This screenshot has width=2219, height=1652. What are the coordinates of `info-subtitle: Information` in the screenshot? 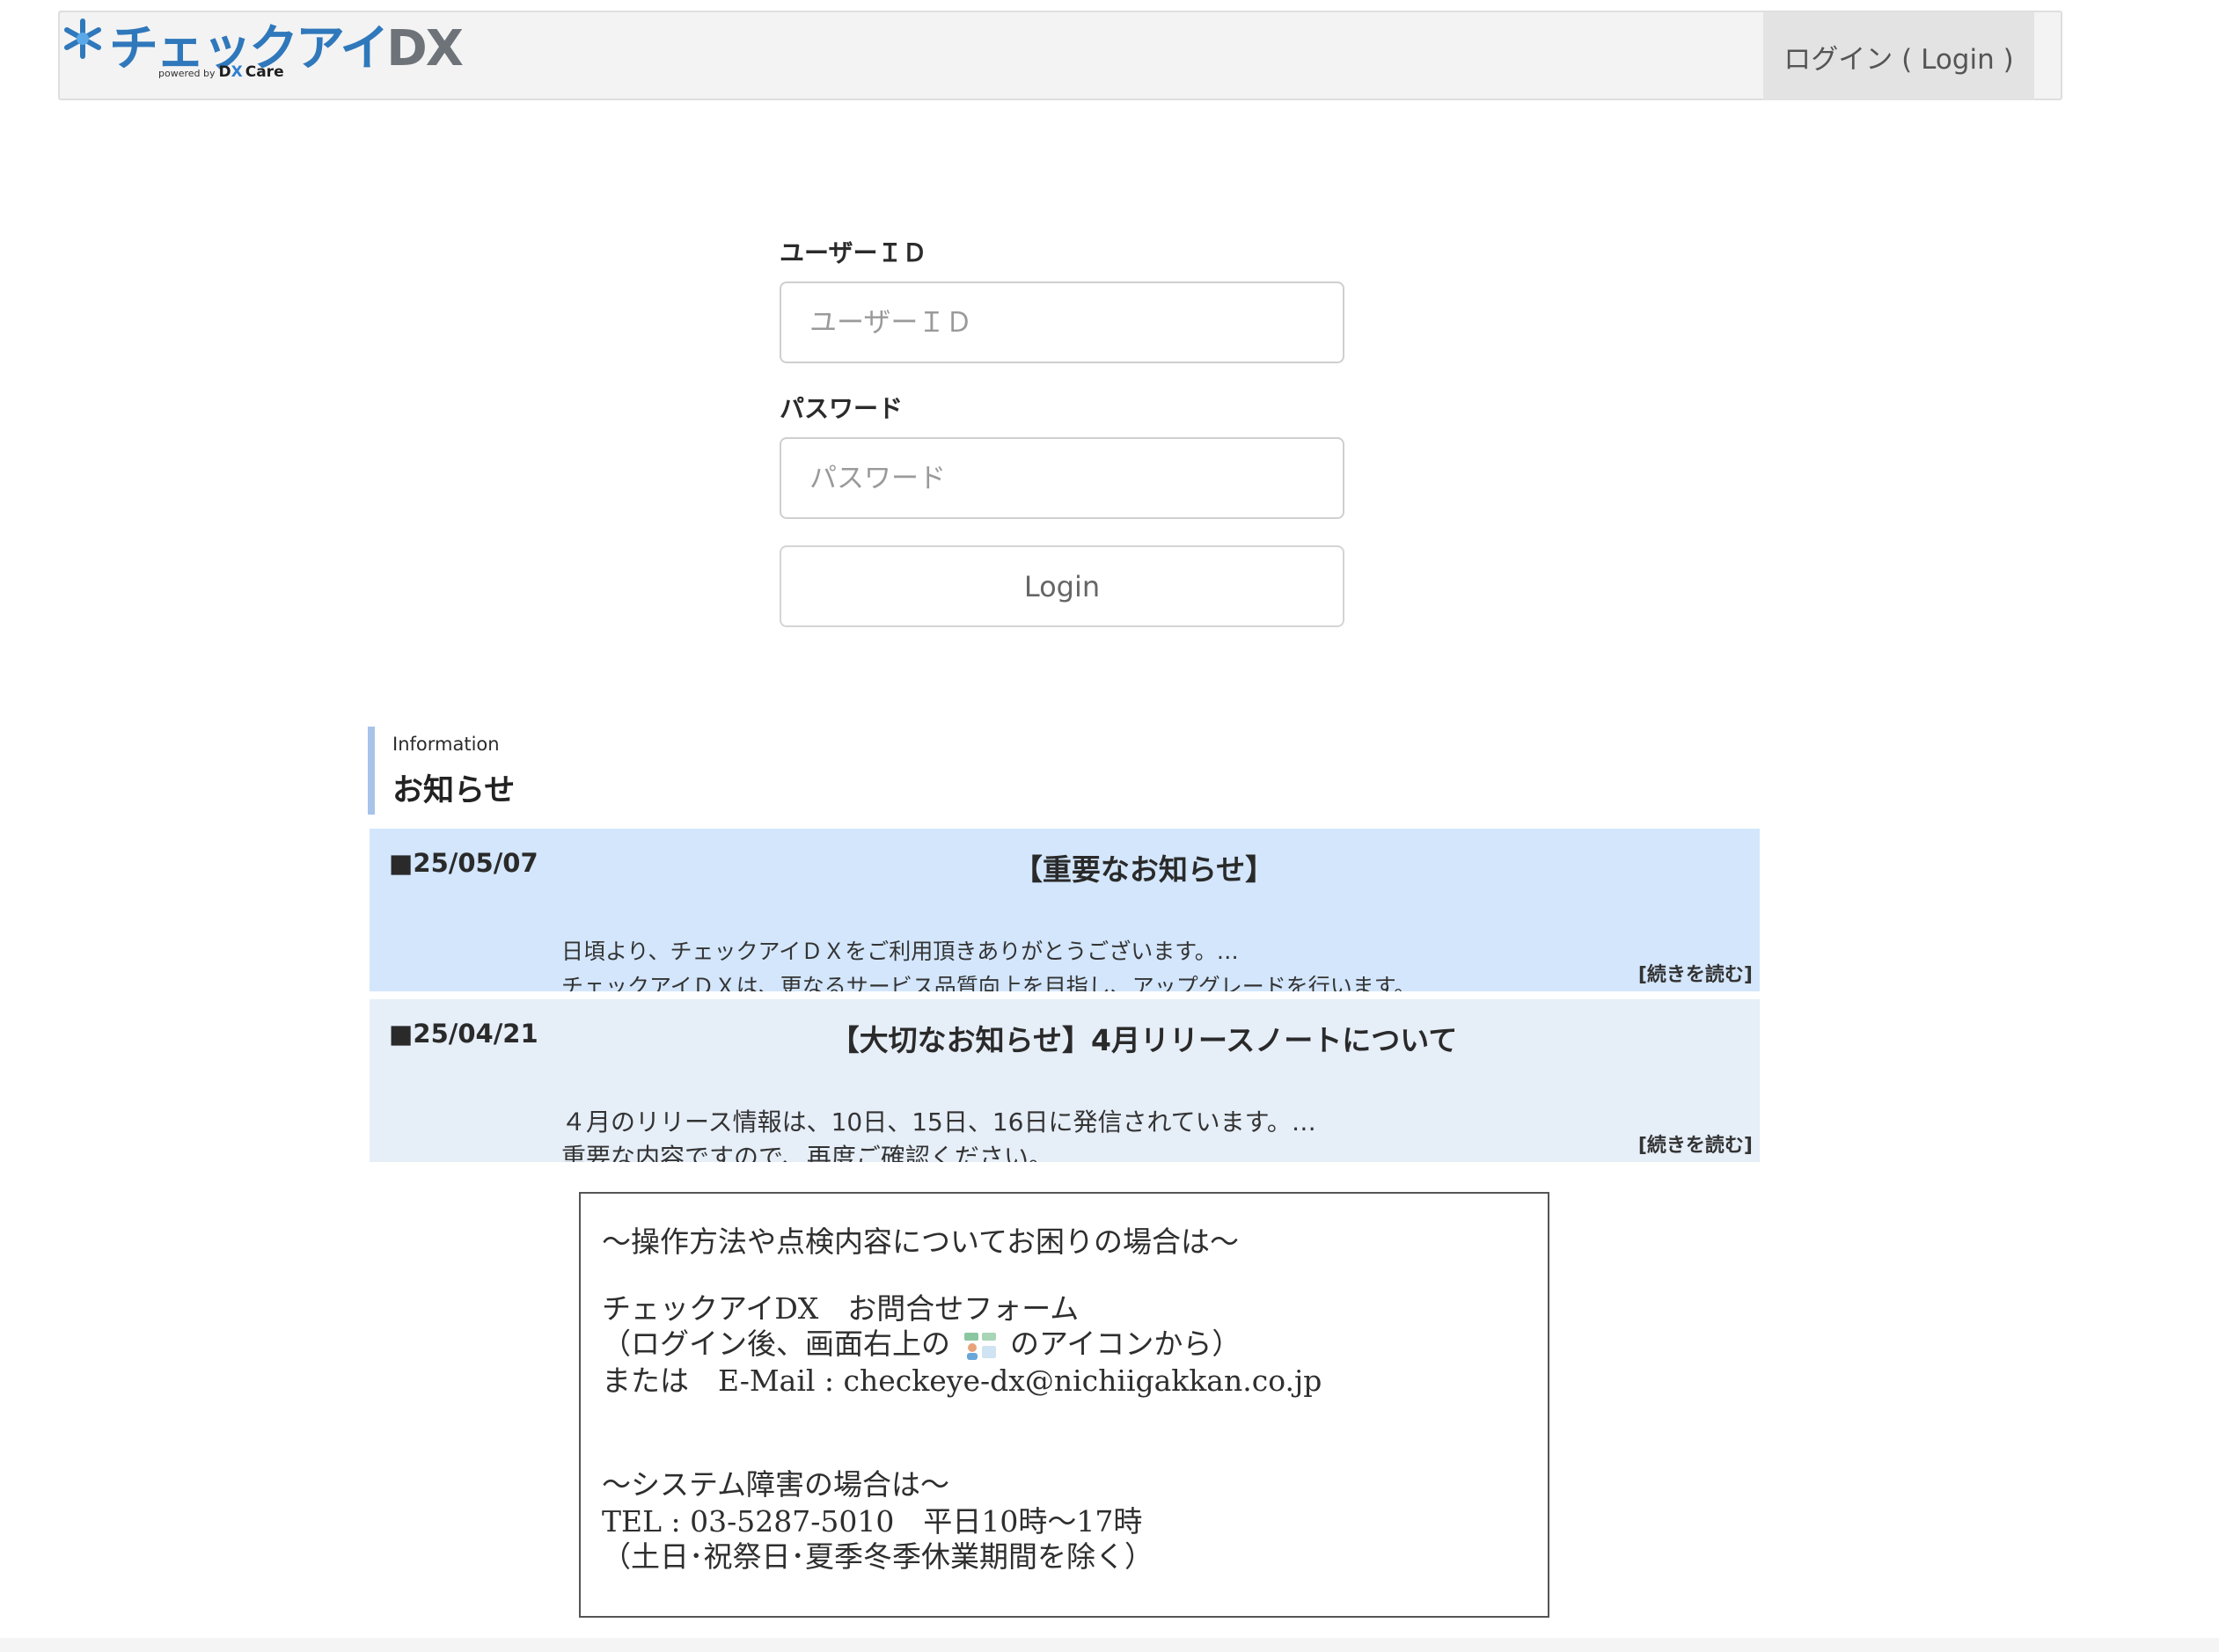 It's located at (446, 744).